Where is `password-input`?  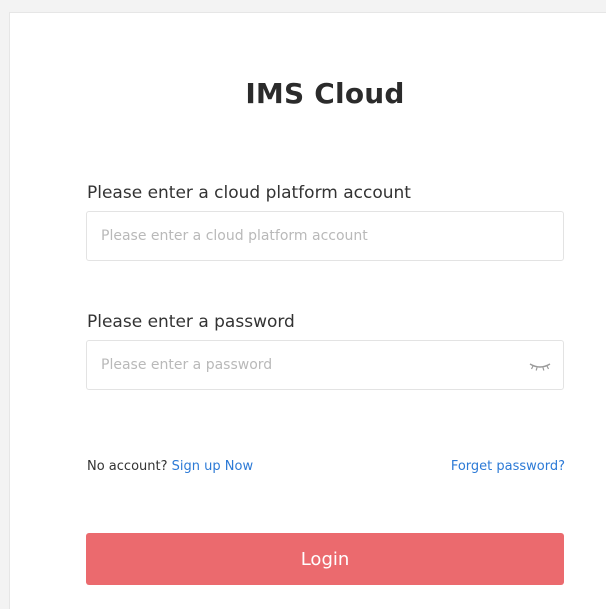 password-input is located at coordinates (325, 365).